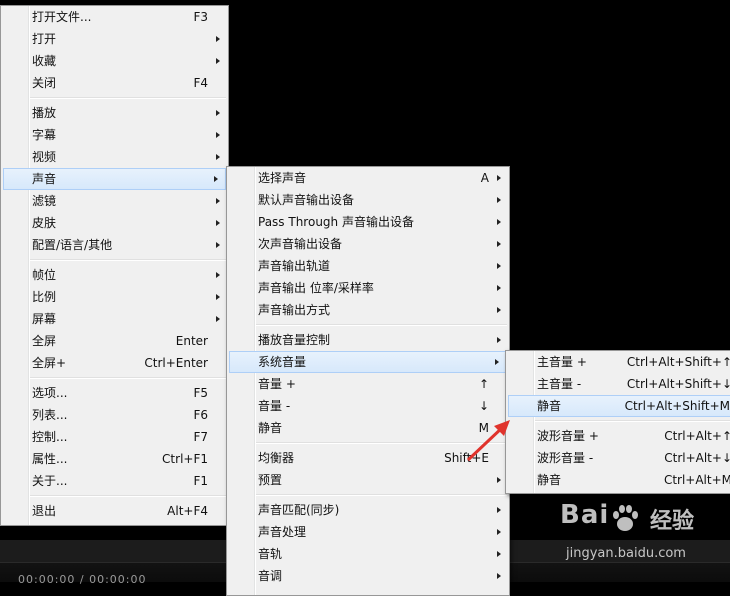  I want to click on menu-item: 系统音量, so click(368, 362).